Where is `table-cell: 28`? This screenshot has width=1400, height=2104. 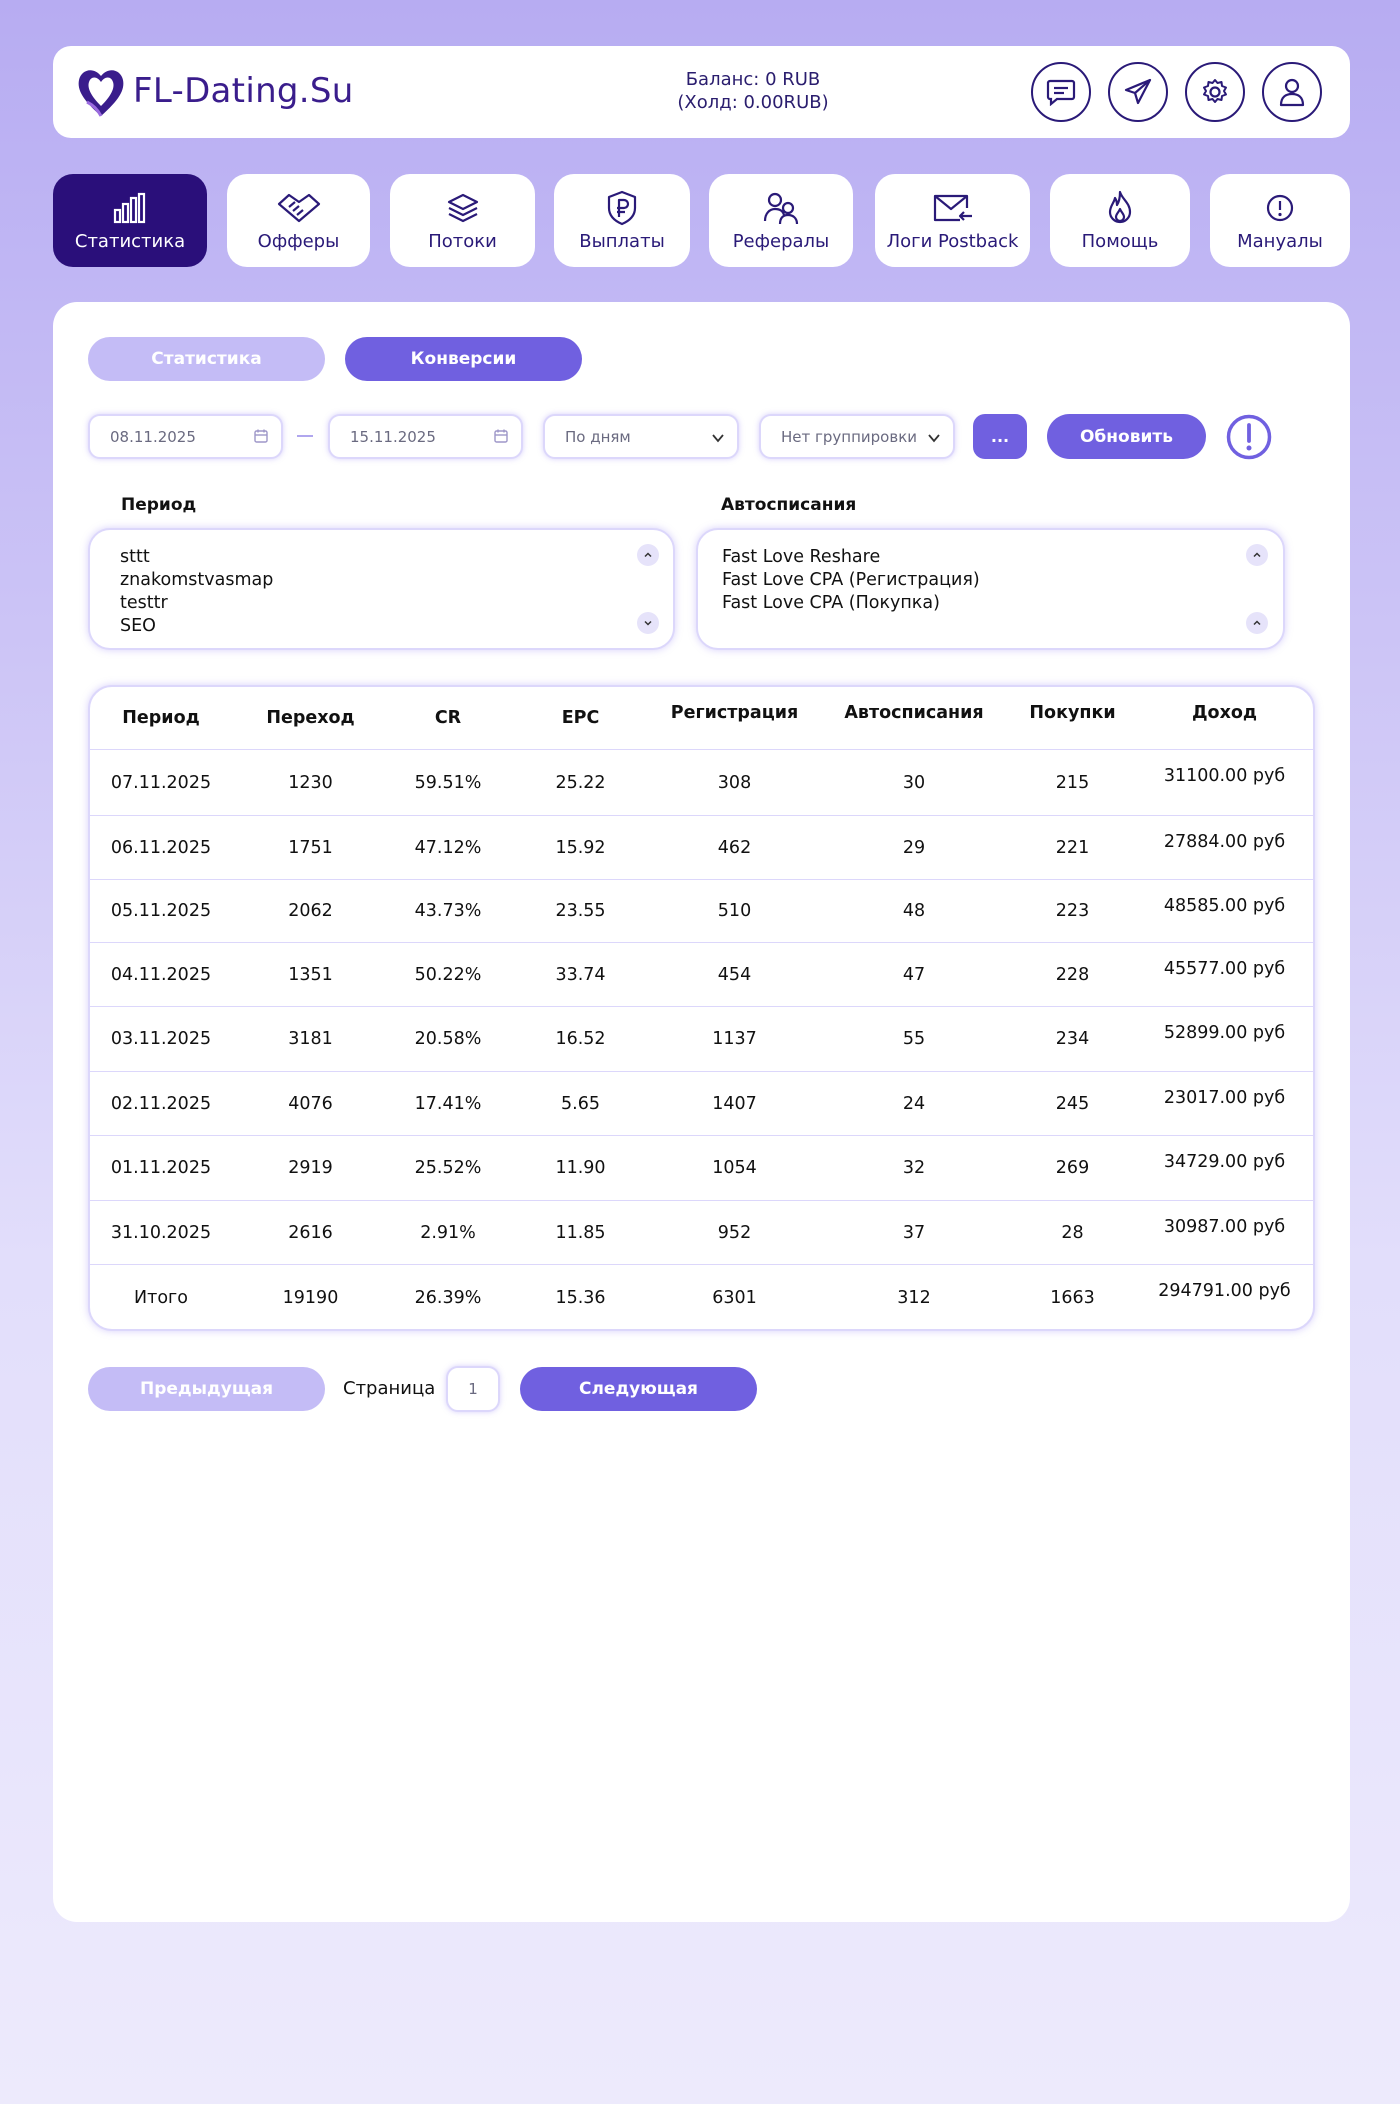 table-cell: 28 is located at coordinates (1072, 1232).